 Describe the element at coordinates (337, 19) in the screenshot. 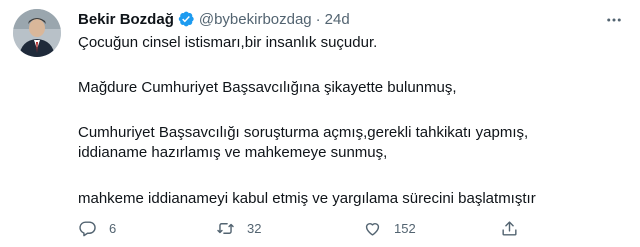

I see `tweet-time: 24d` at that location.